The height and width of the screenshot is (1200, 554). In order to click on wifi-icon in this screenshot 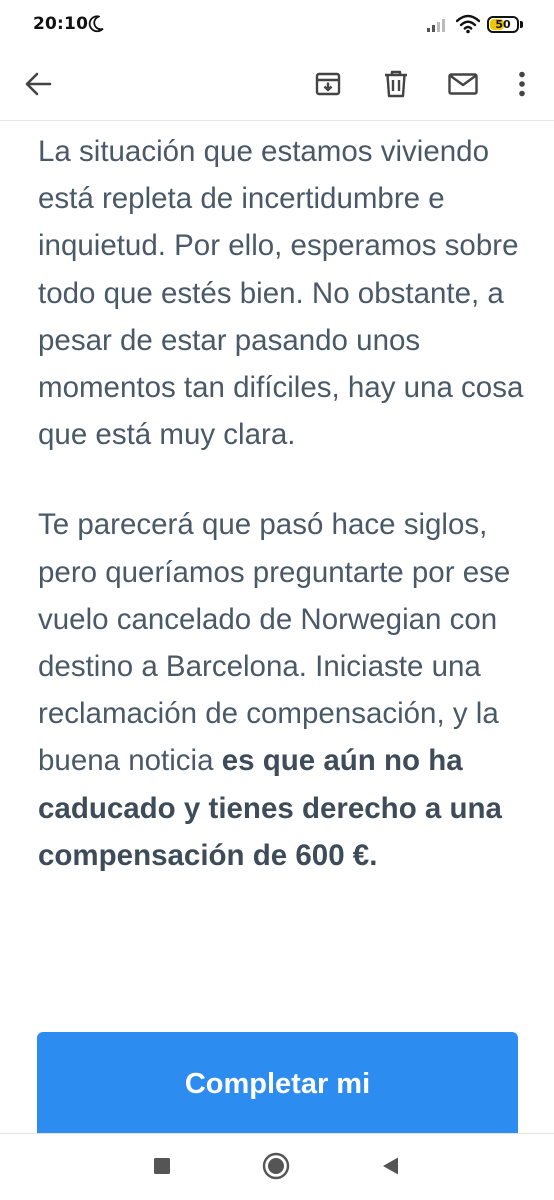, I will do `click(468, 26)`.